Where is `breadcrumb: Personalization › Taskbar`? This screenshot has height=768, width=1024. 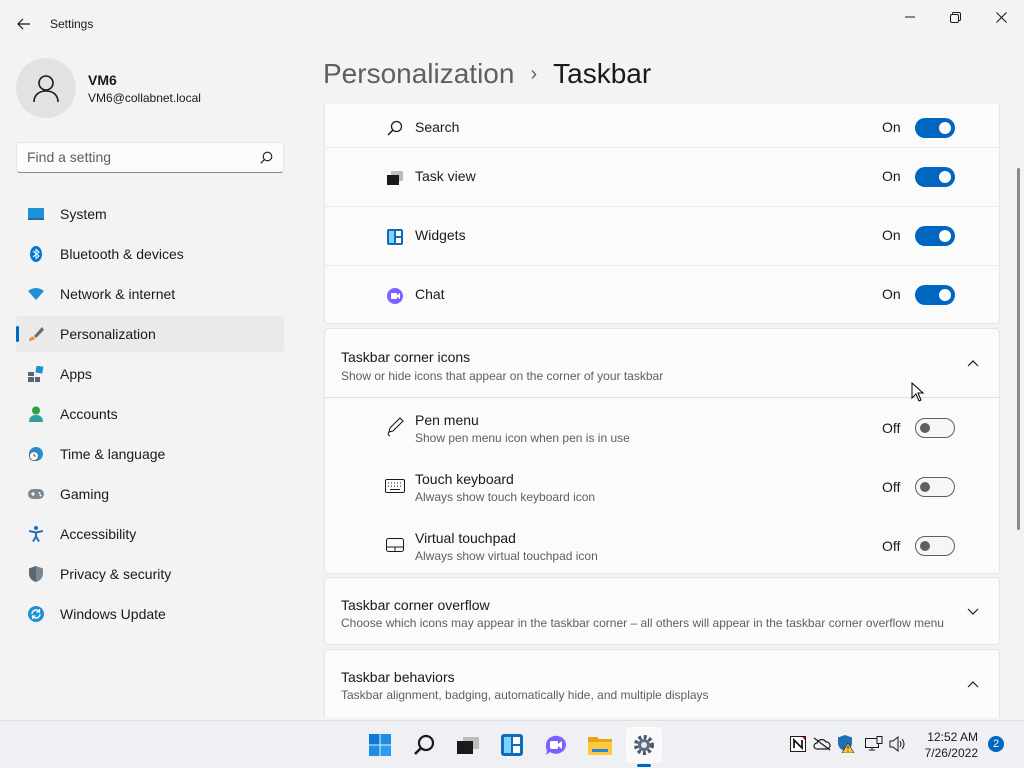 breadcrumb: Personalization › Taskbar is located at coordinates (487, 74).